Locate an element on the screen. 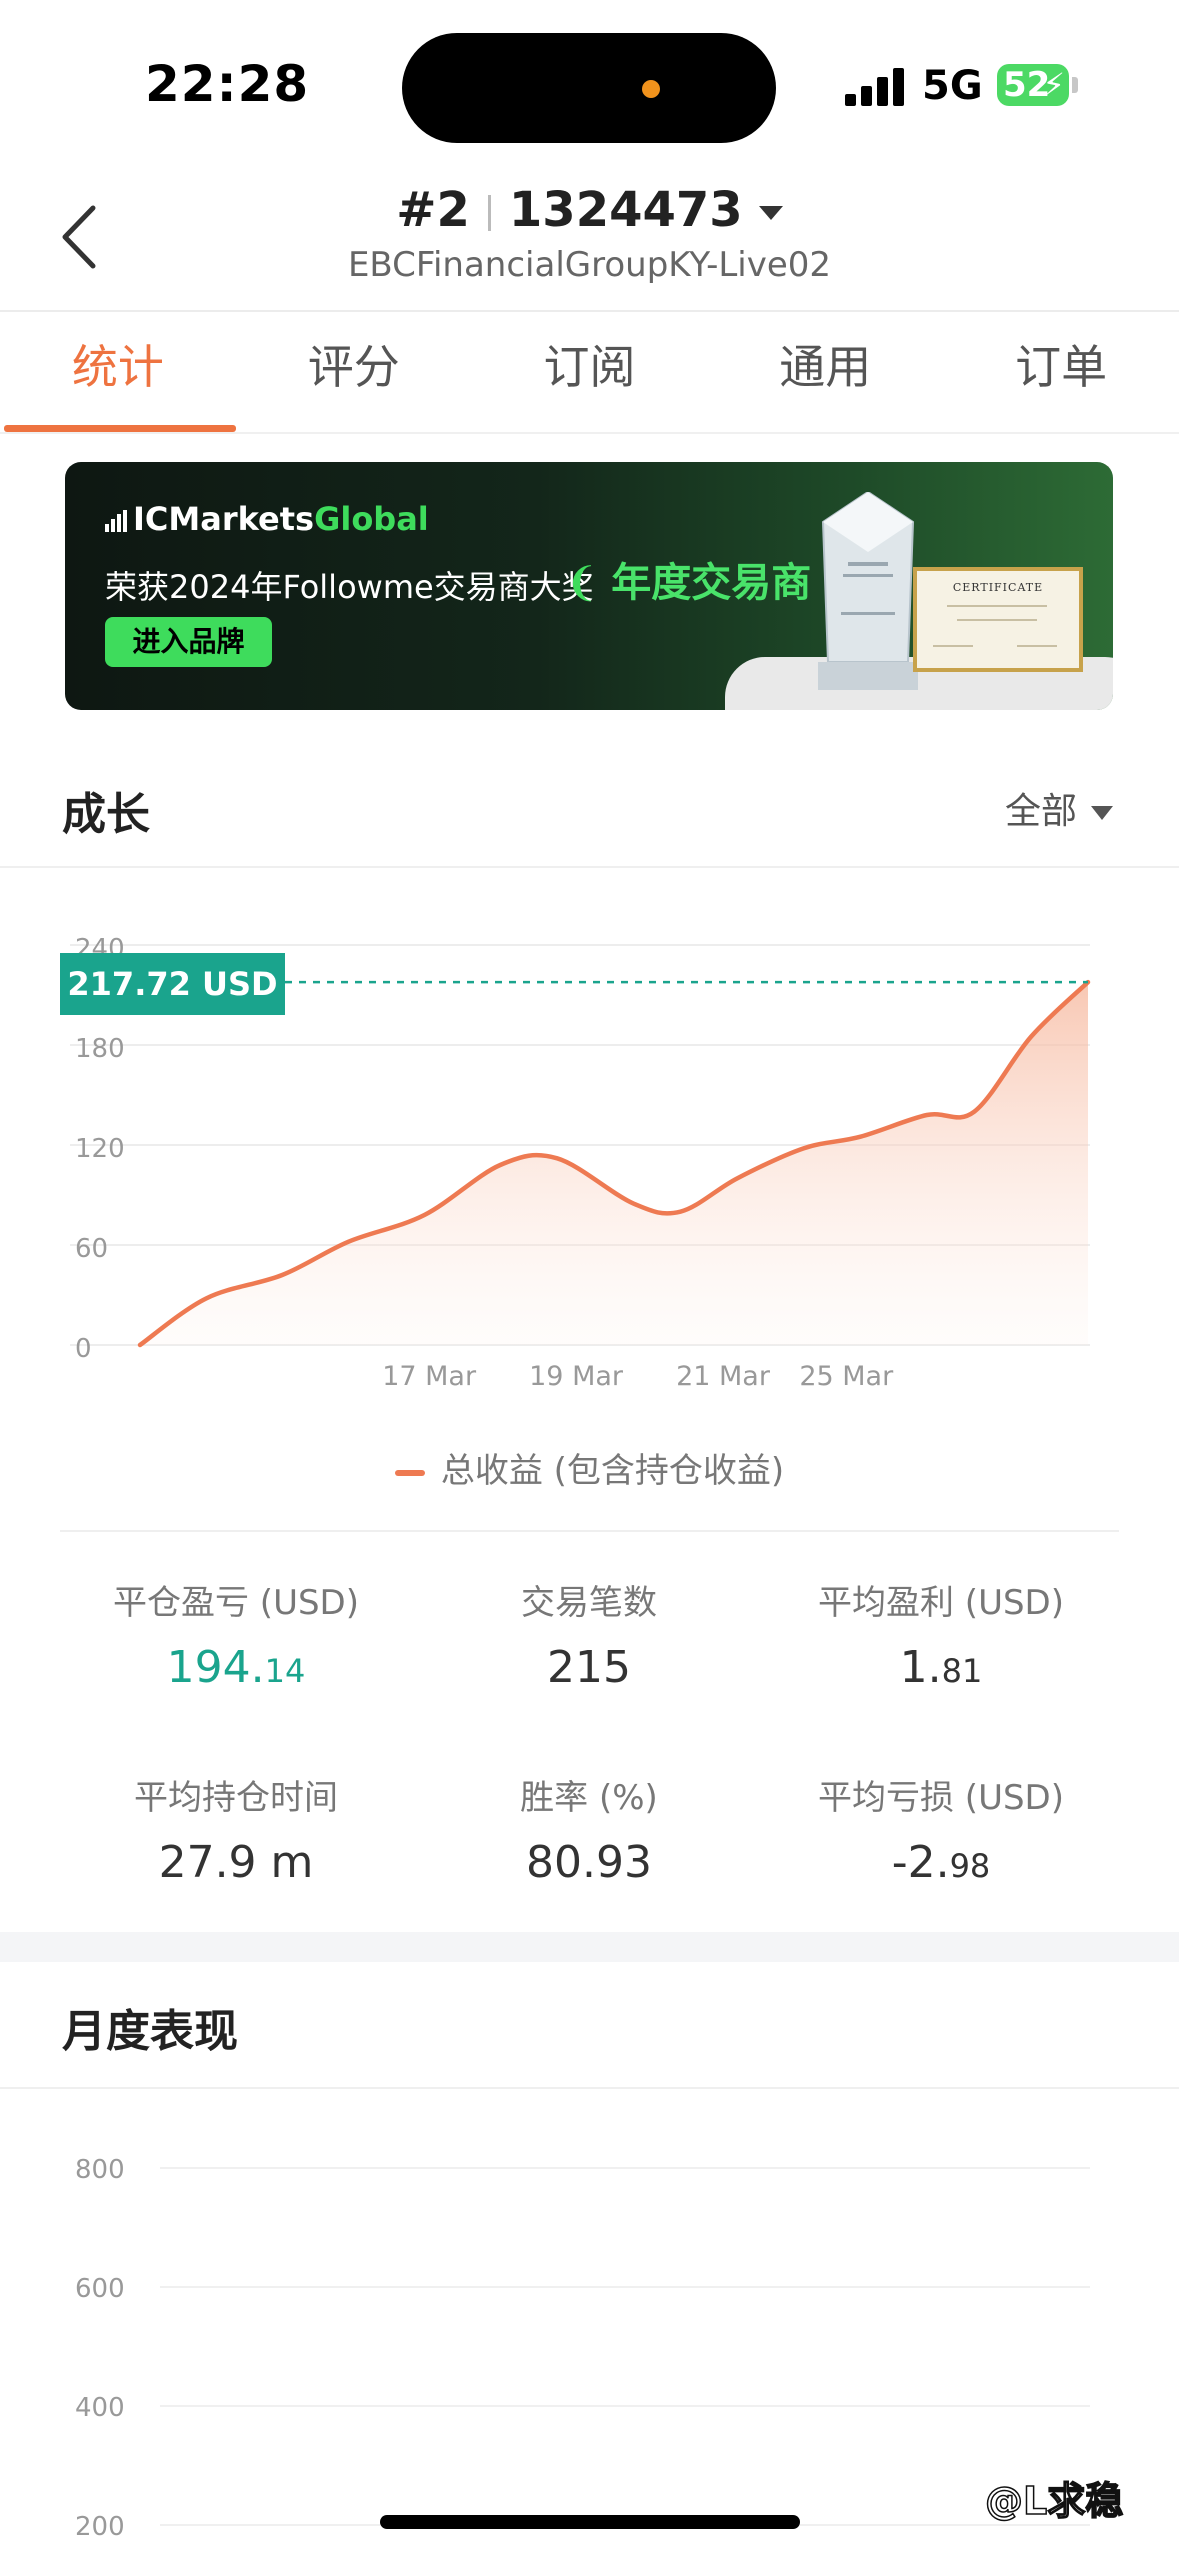 This screenshot has height=2556, width=1179. tab-rating: 评分 is located at coordinates (354, 372).